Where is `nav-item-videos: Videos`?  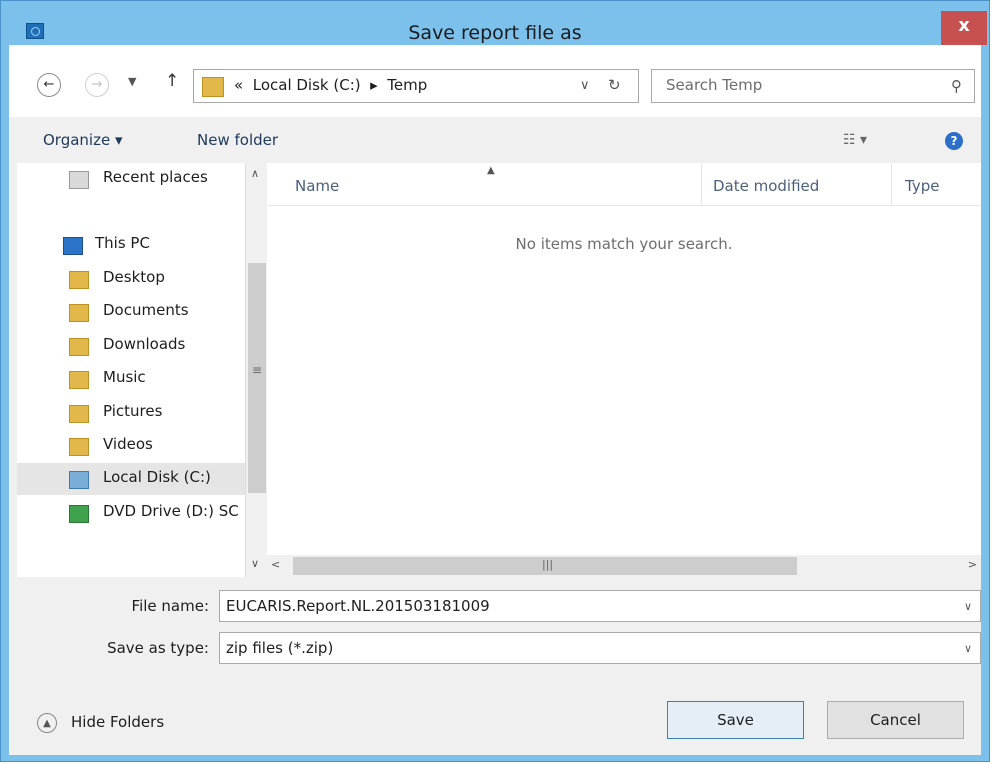
nav-item-videos: Videos is located at coordinates (131, 446).